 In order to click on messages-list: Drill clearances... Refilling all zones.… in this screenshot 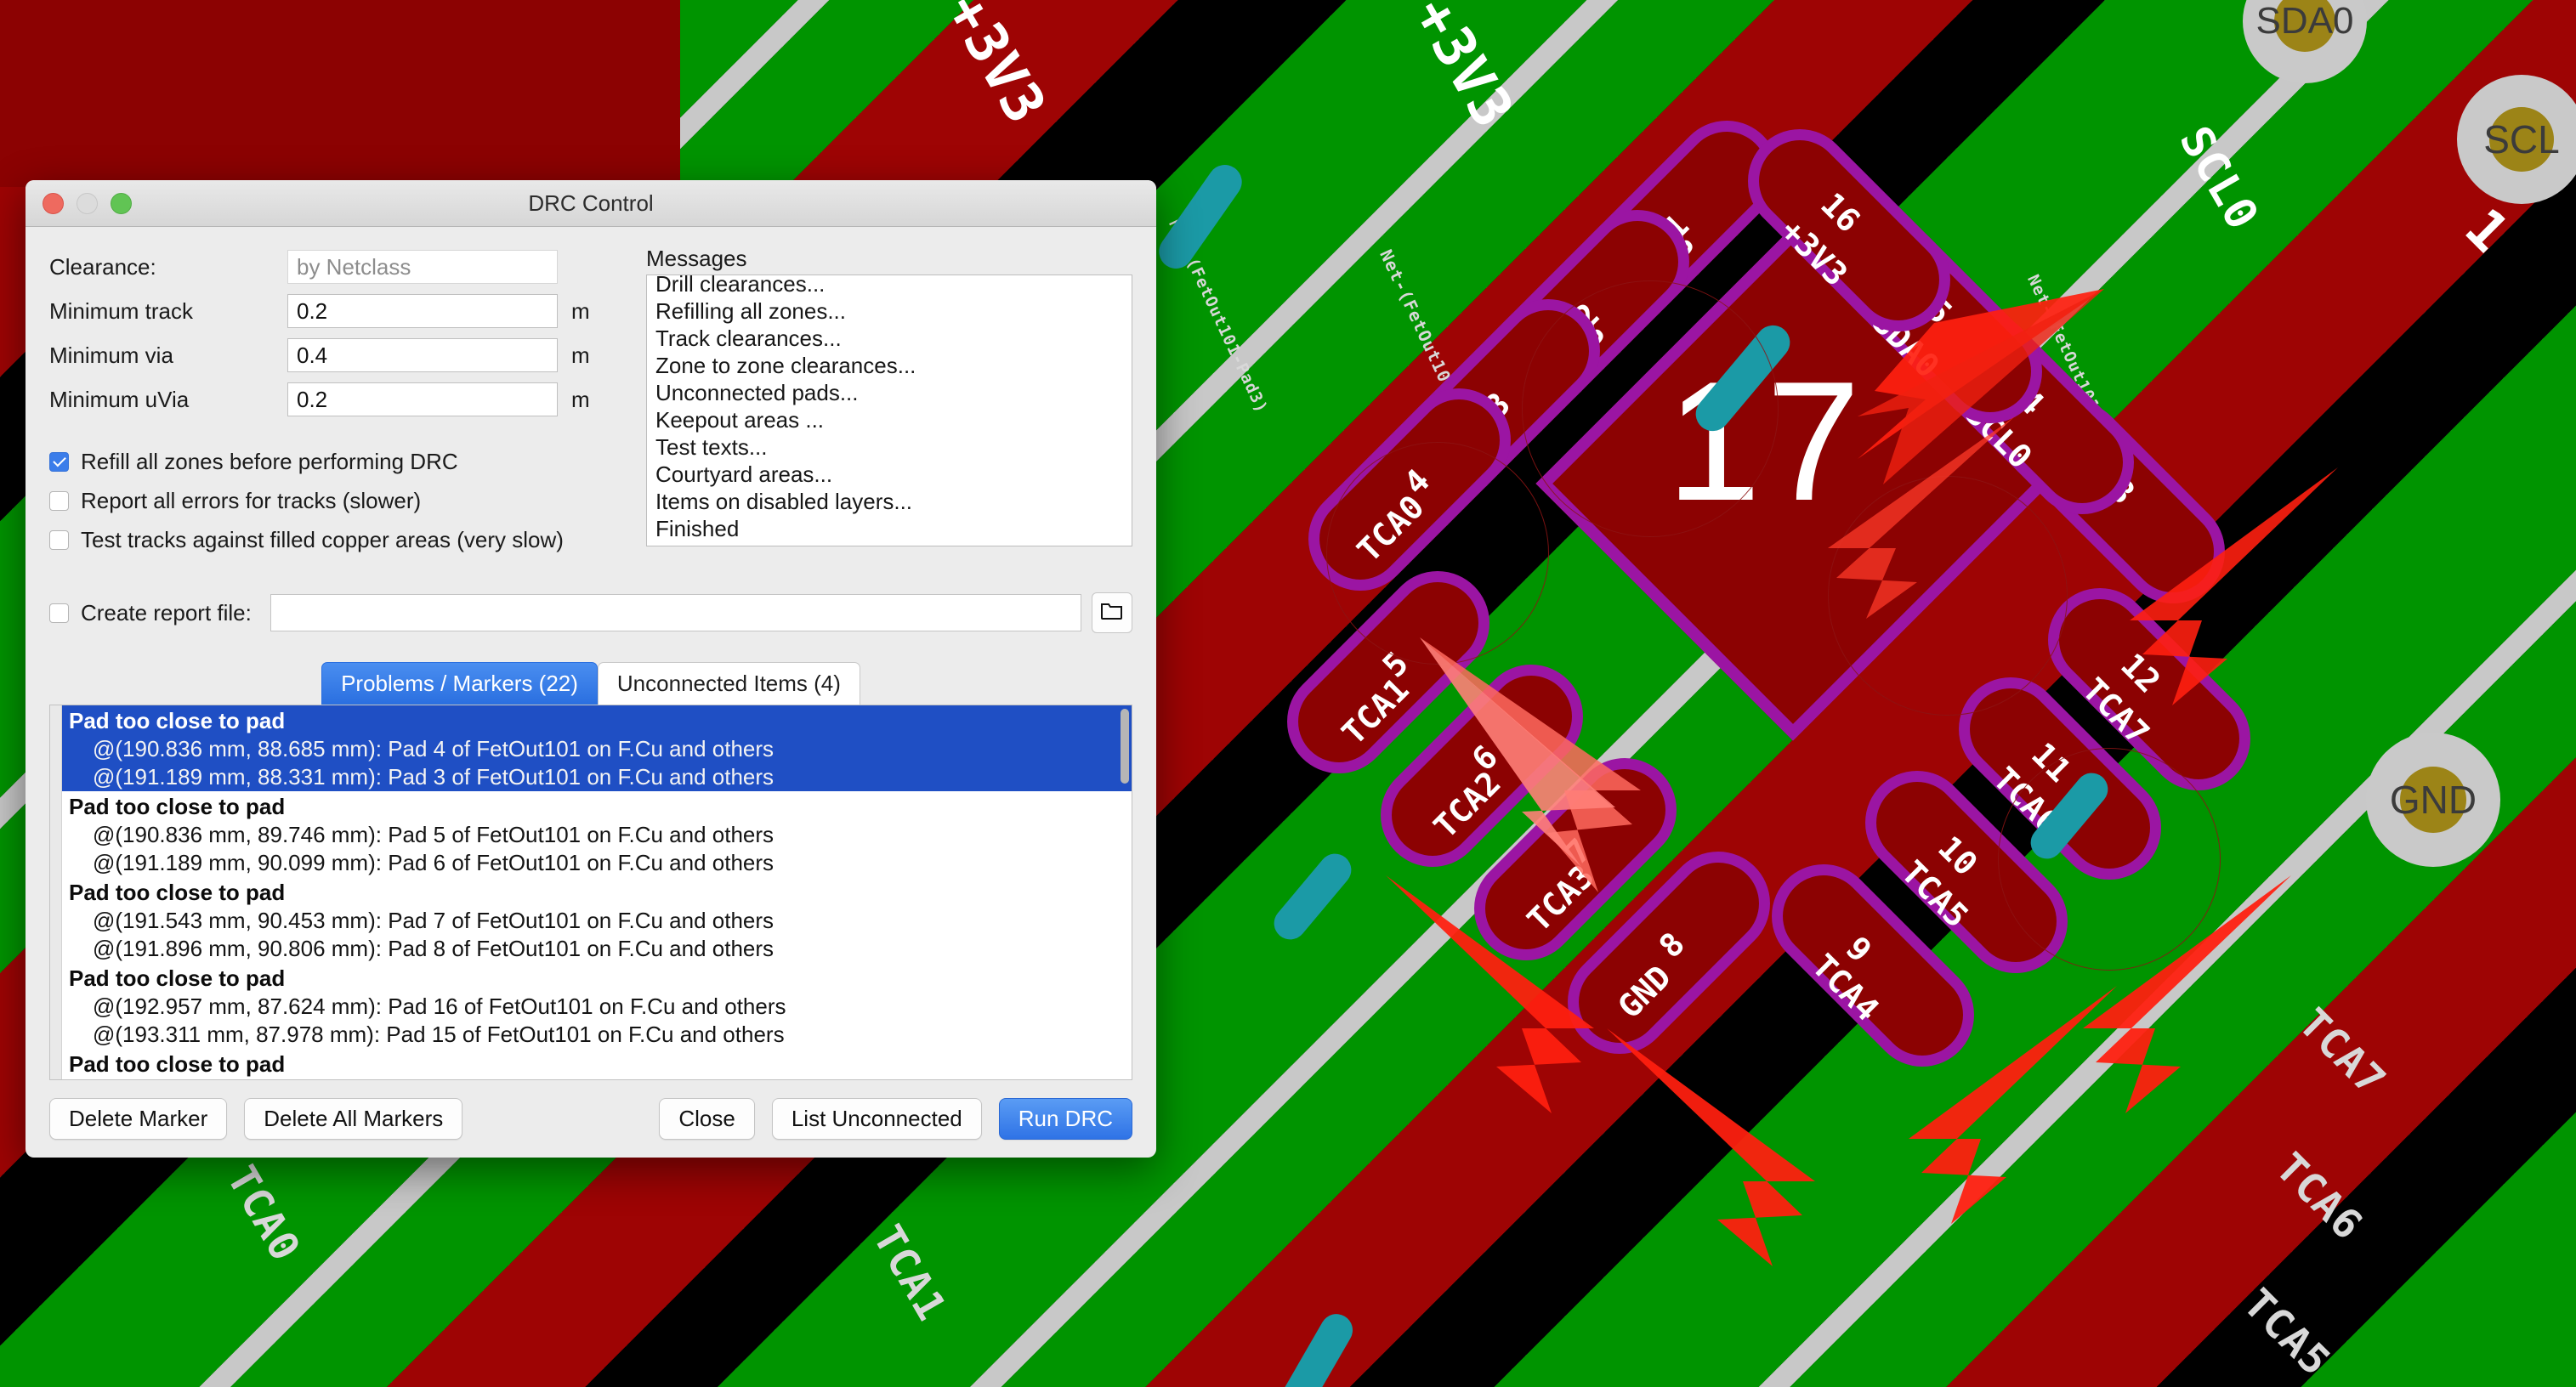, I will do `click(889, 410)`.